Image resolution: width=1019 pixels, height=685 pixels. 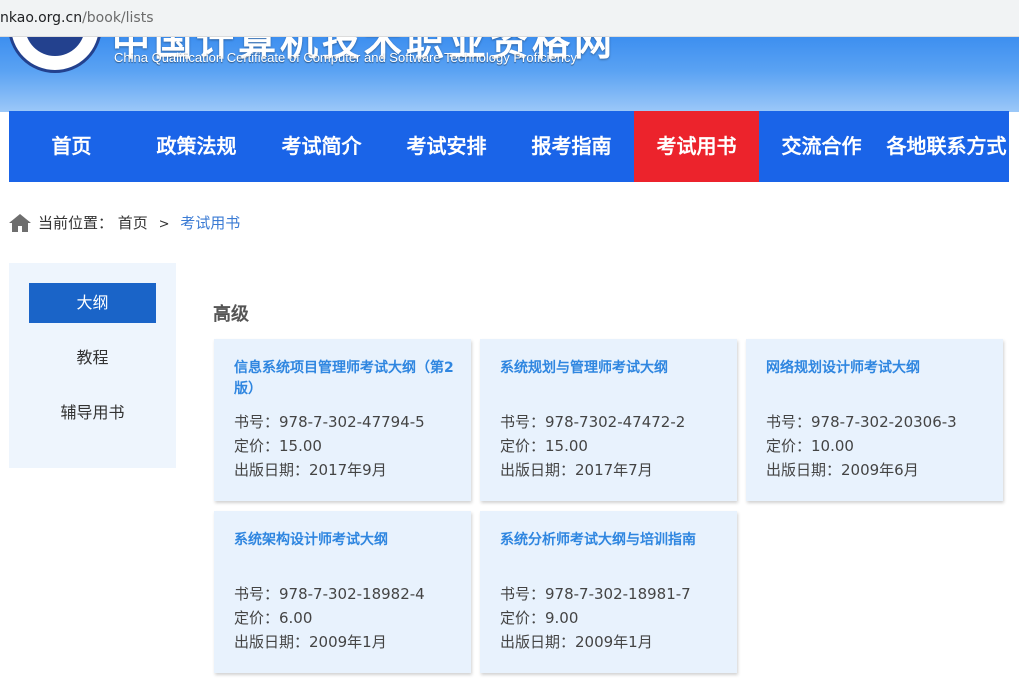 I want to click on category-sidebar: 大纲 教程 辅导用书, so click(x=92, y=365).